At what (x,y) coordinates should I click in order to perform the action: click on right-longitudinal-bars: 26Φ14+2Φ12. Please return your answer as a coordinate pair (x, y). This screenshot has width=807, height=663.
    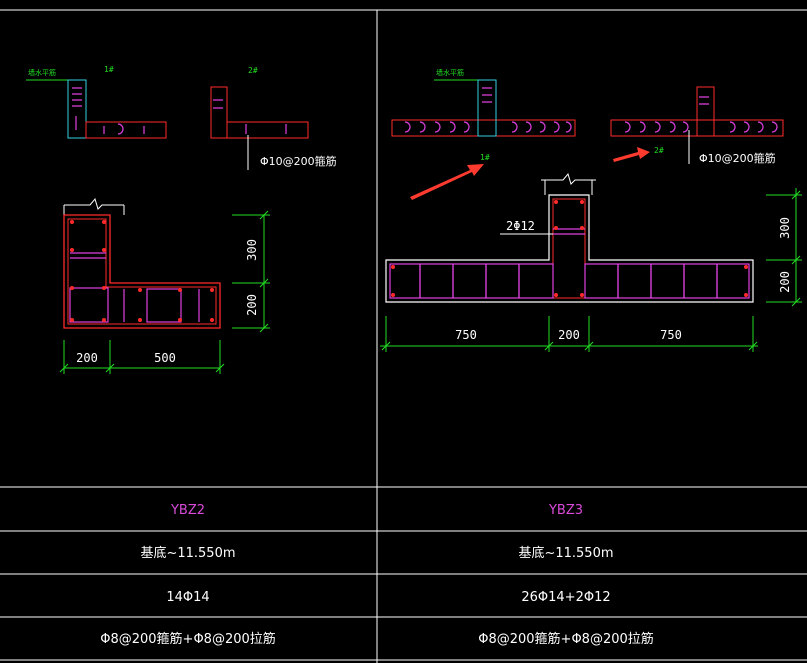
    Looking at the image, I should click on (565, 597).